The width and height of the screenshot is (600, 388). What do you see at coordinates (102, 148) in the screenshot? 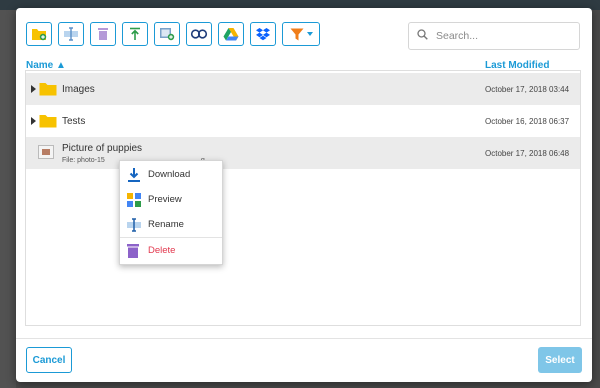
I see `item-name: Picture of puppies` at bounding box center [102, 148].